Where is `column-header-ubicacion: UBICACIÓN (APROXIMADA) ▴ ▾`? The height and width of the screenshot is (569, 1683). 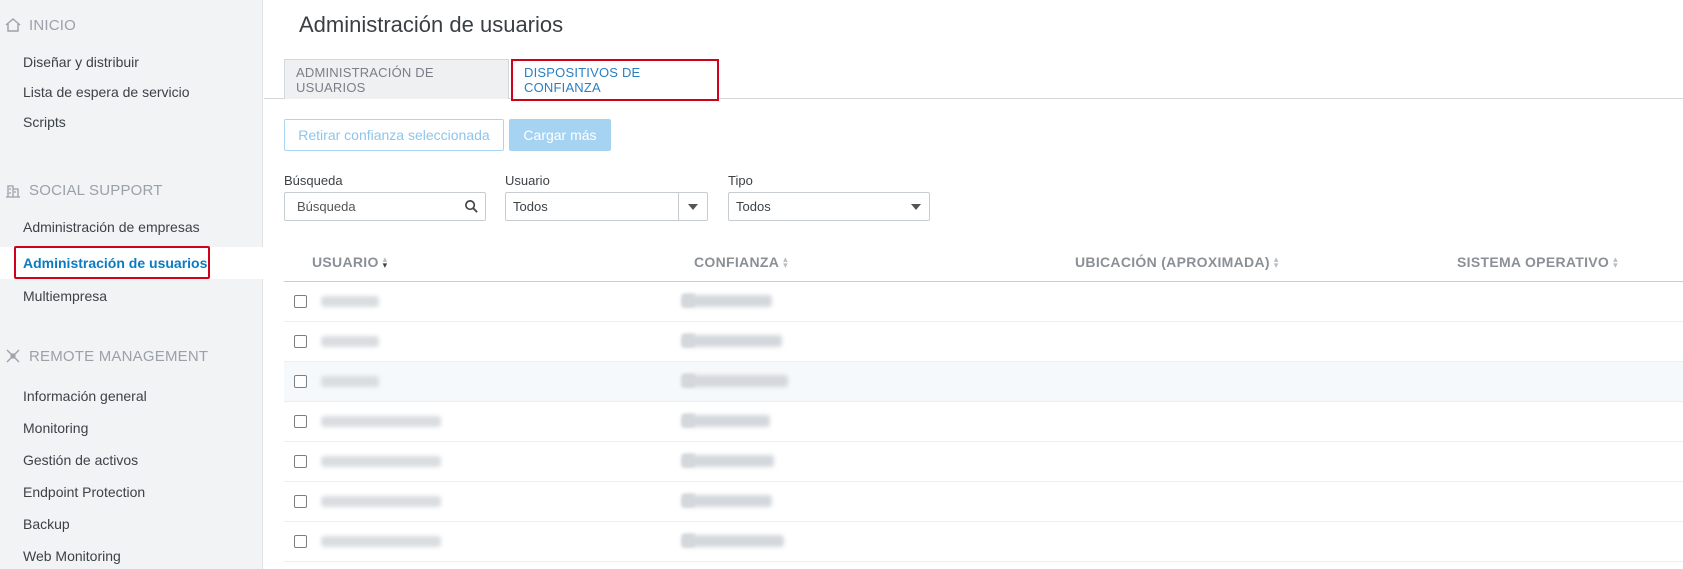 column-header-ubicacion: UBICACIÓN (APROXIMADA) ▴ ▾ is located at coordinates (1177, 262).